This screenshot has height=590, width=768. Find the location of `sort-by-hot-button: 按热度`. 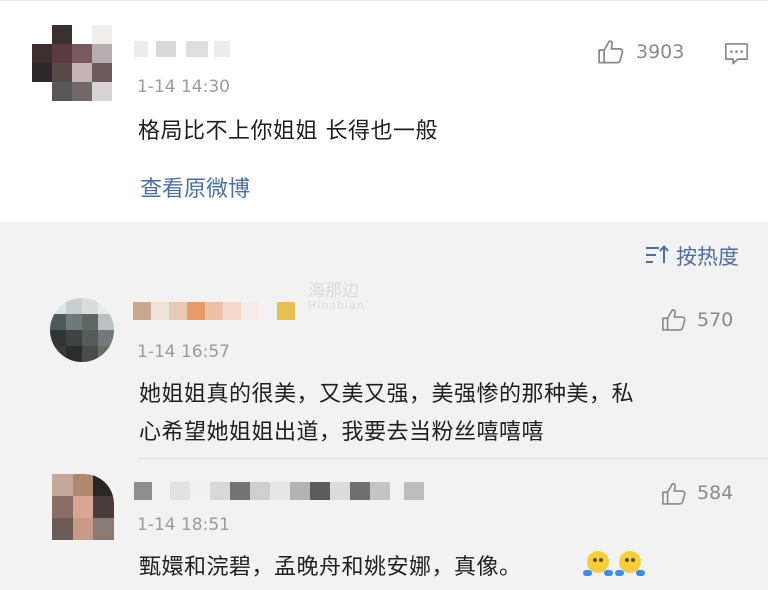

sort-by-hot-button: 按热度 is located at coordinates (707, 256).